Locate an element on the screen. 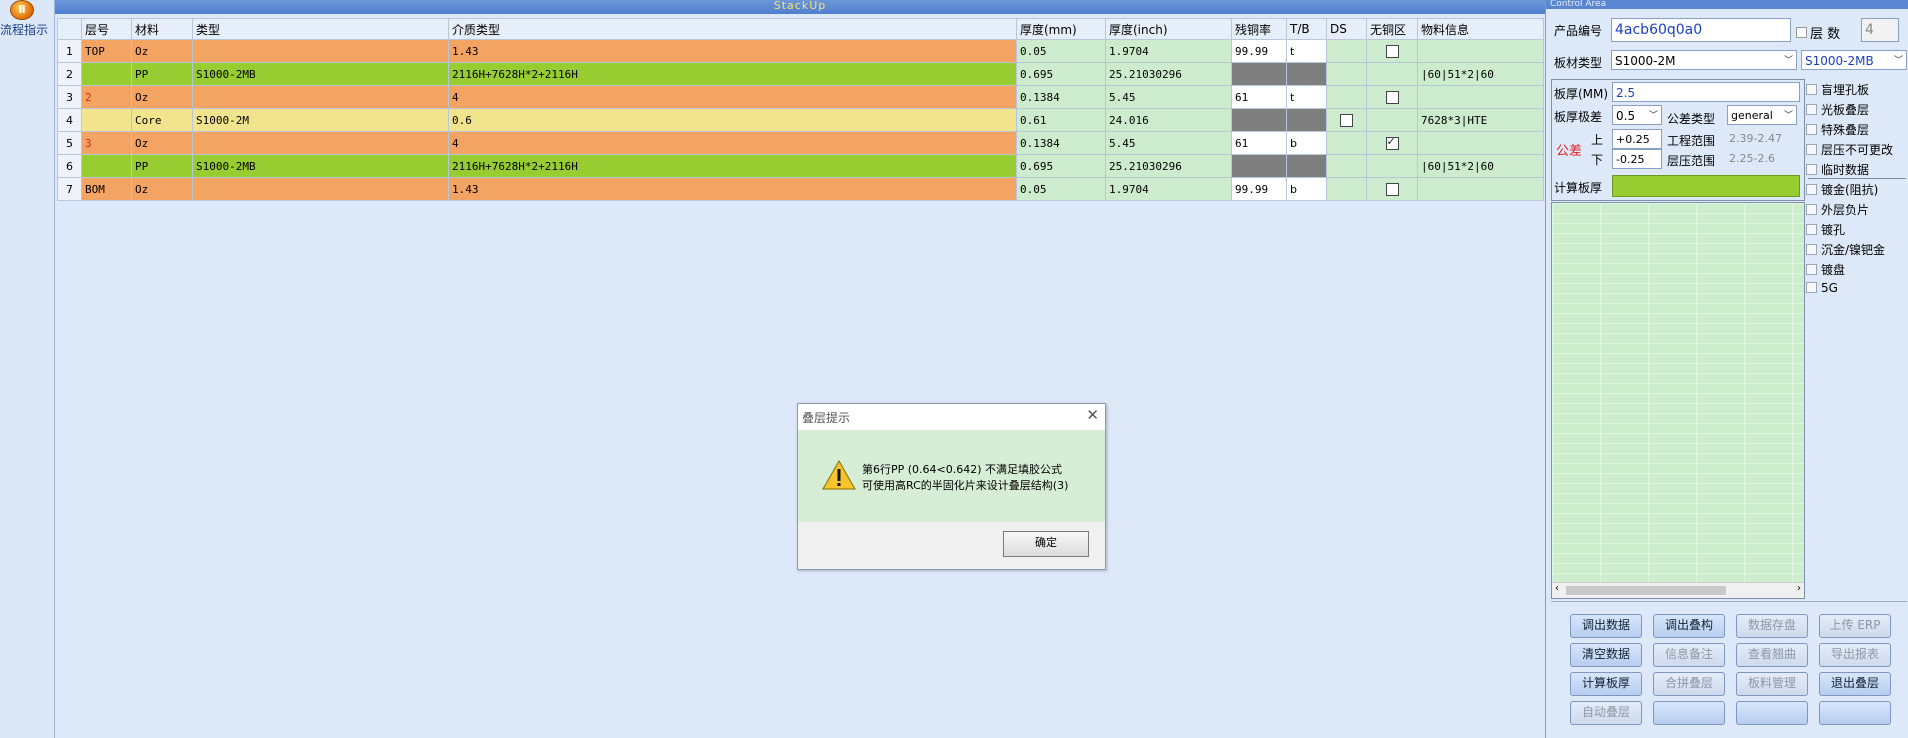  cell-layer: TOP is located at coordinates (106, 51).